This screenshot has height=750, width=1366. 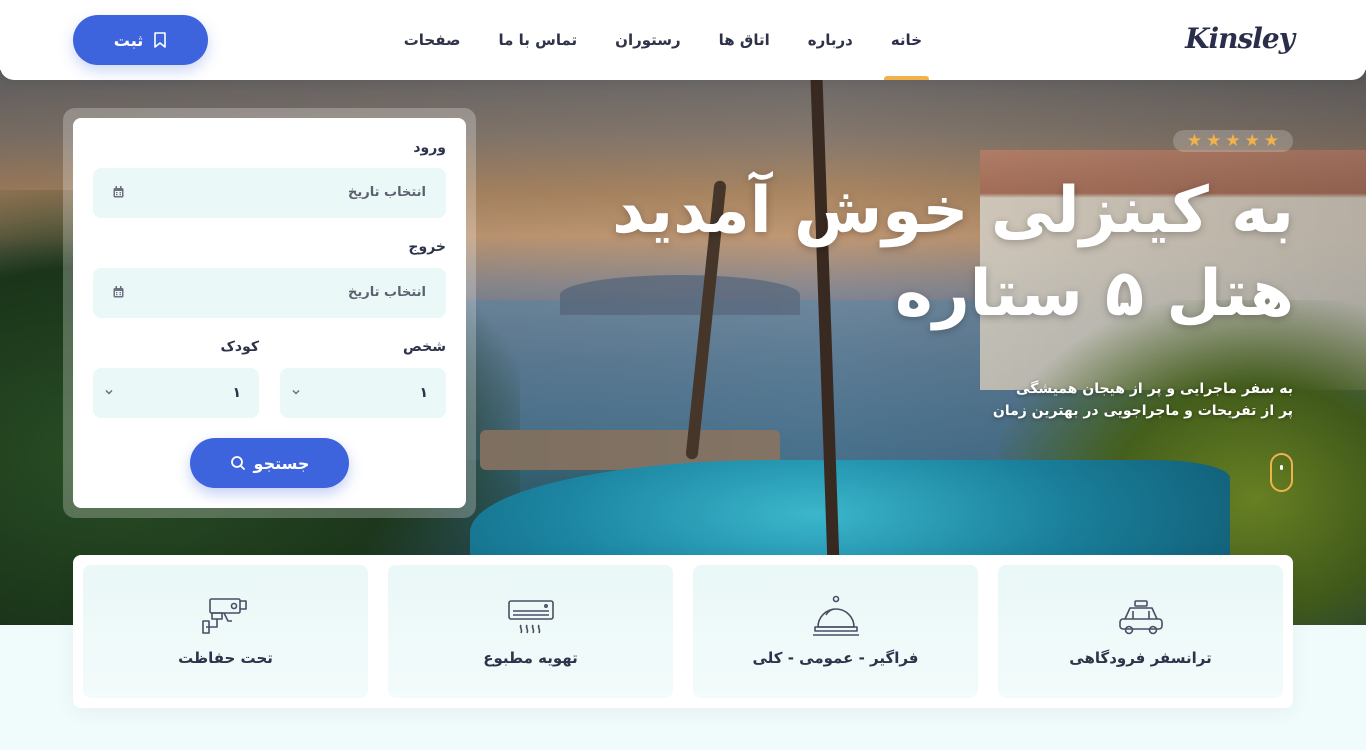 I want to click on hero-subtitle-line1: به سفر ماجرایی و پر از هیجان همیشگی, so click(x=1154, y=389).